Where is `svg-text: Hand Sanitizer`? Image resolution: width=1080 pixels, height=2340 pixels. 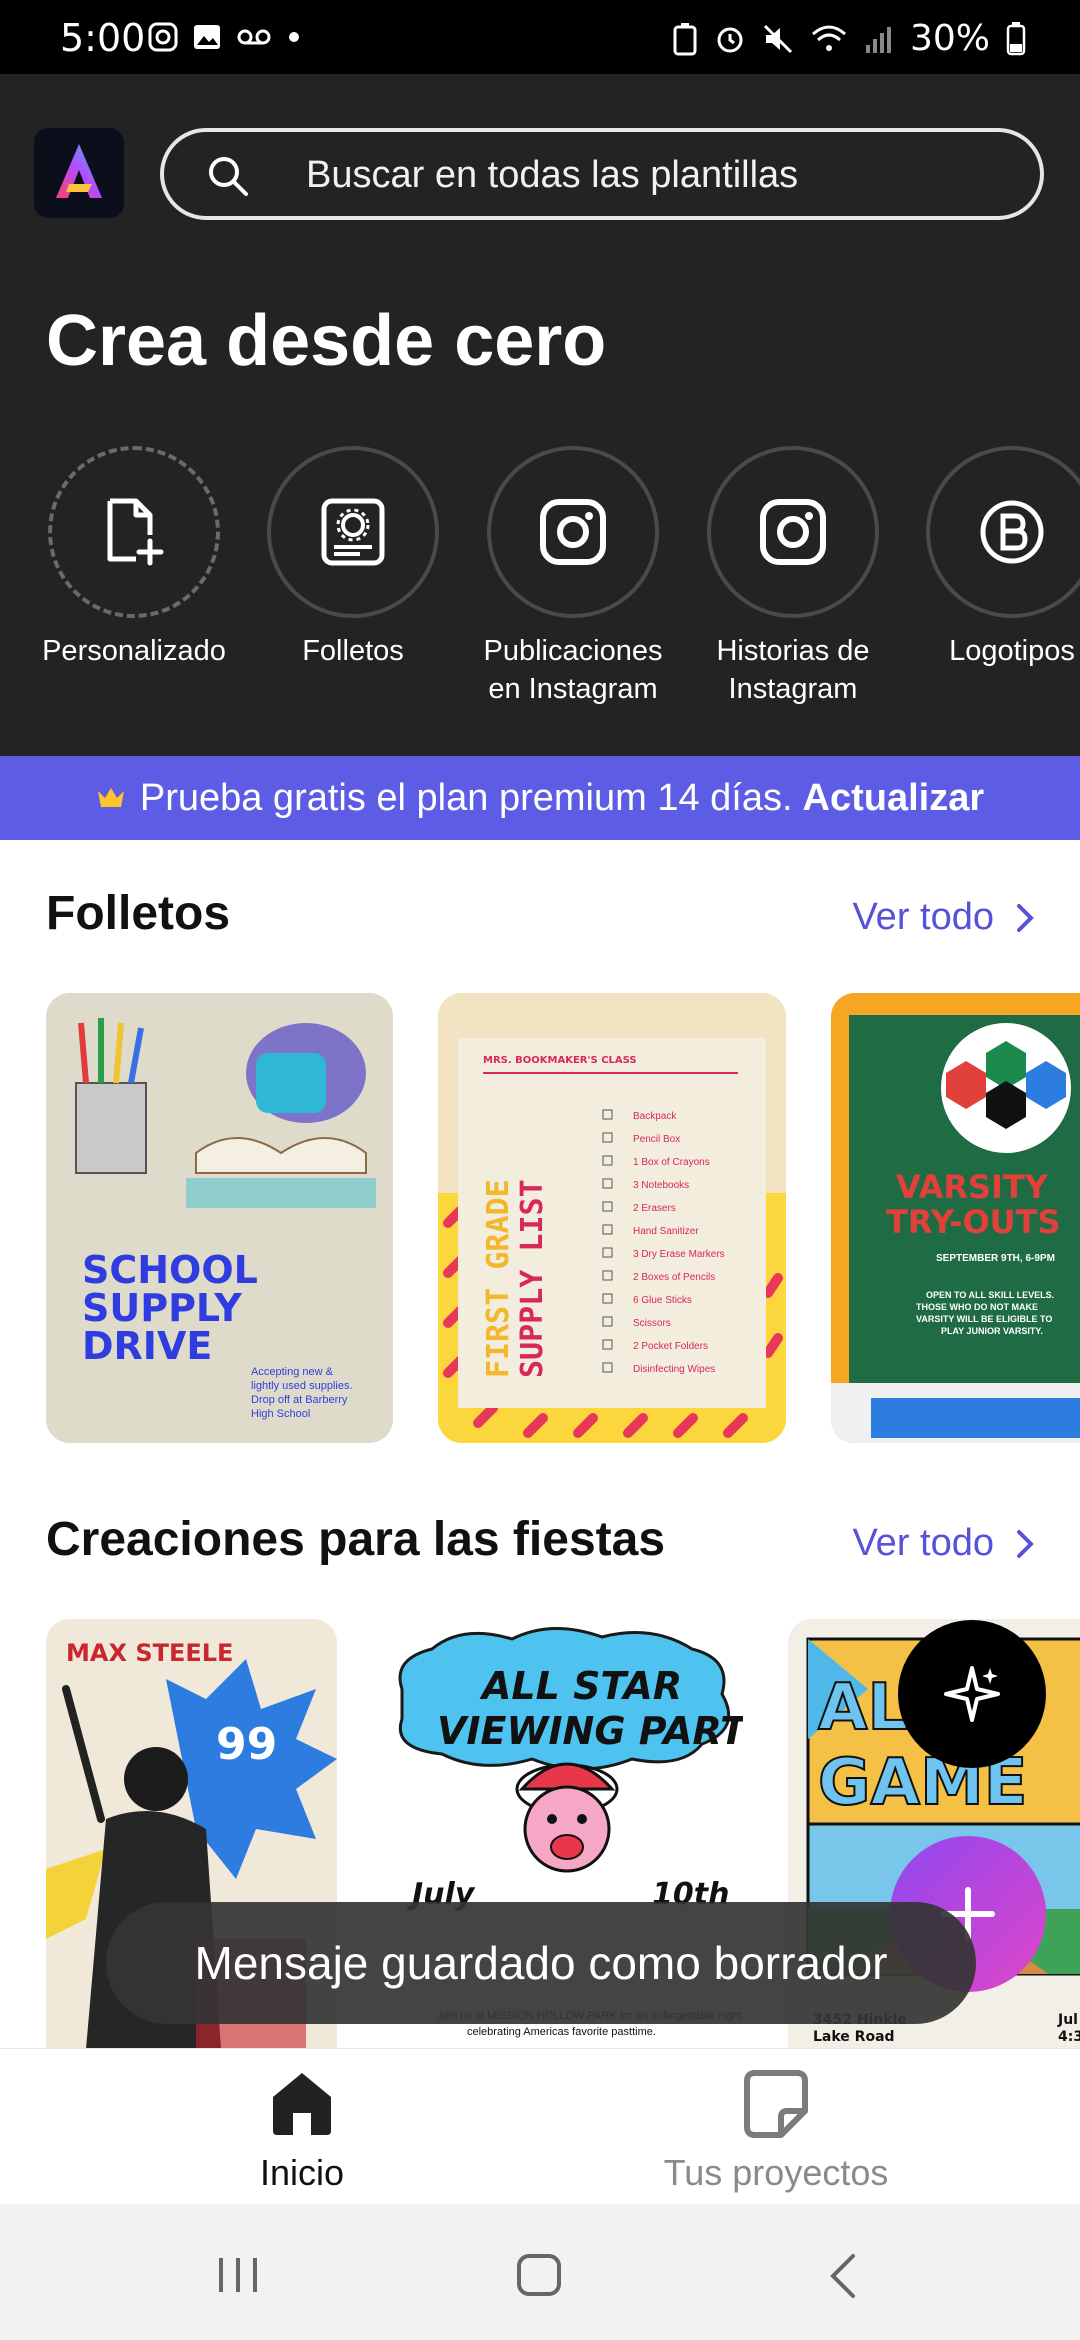 svg-text: Hand Sanitizer is located at coordinates (666, 1231).